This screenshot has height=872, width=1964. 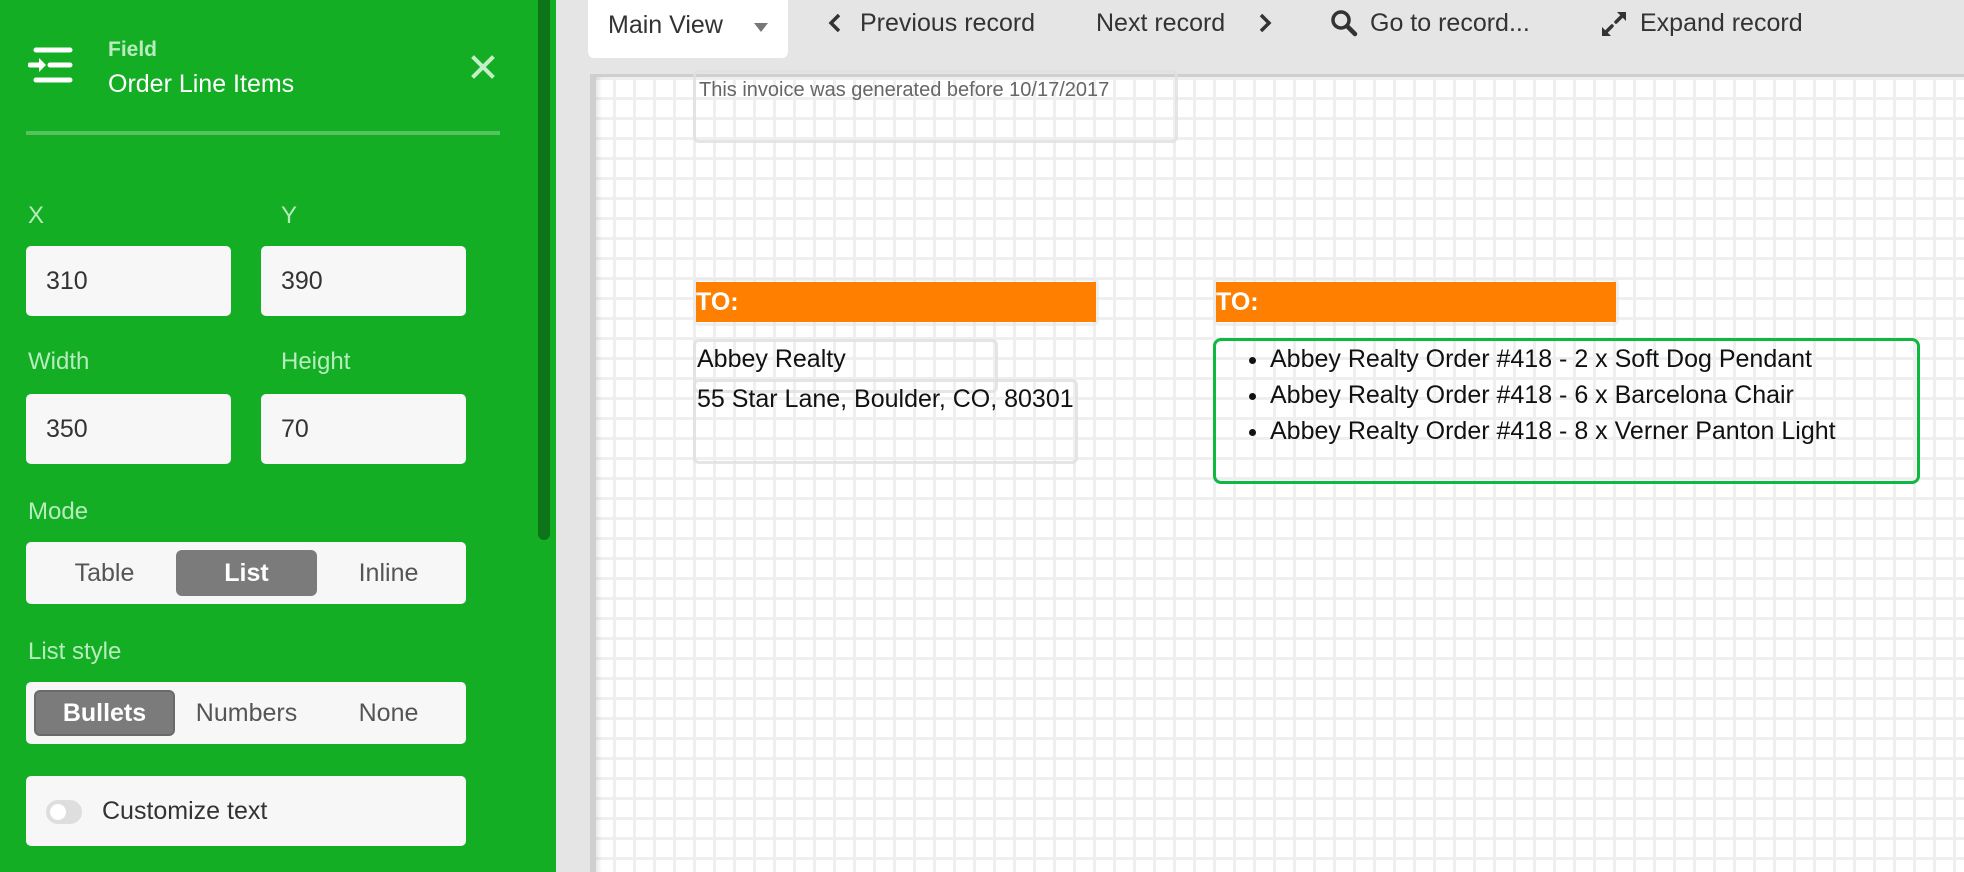 What do you see at coordinates (185, 811) in the screenshot?
I see `customize-text-label: Customize text` at bounding box center [185, 811].